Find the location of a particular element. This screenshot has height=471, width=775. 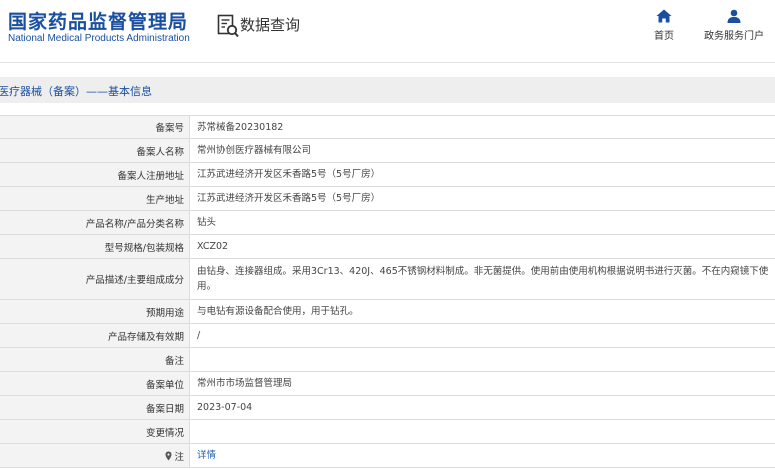

nav-home-link: 首页 is located at coordinates (664, 25).